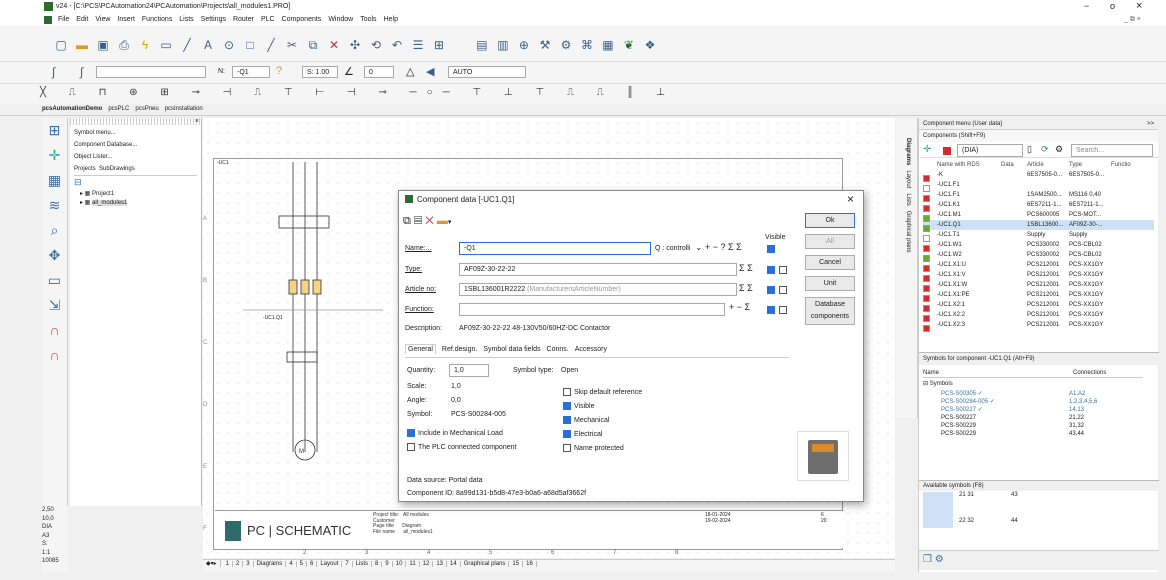  I want to click on tree-item-all-modules: all_modules1, so click(110, 203).